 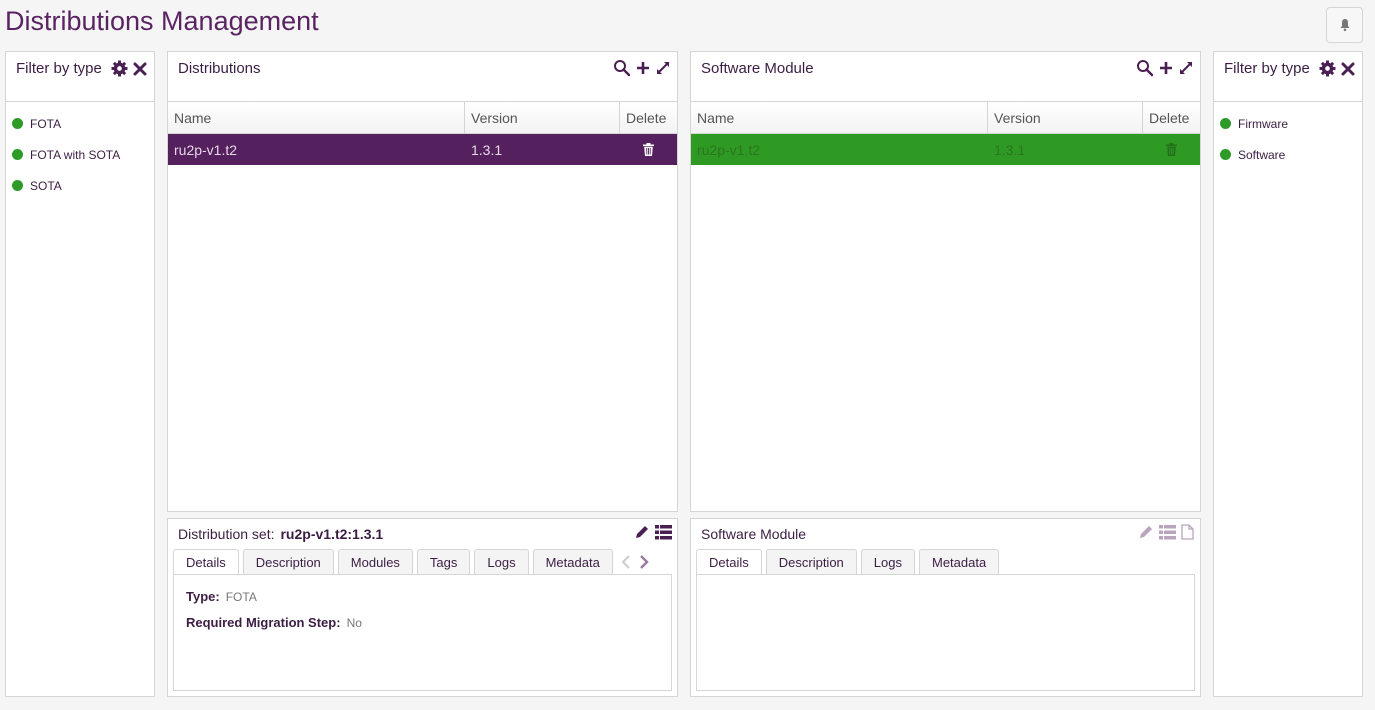 What do you see at coordinates (46, 123) in the screenshot?
I see `filter-item-label: FOTA` at bounding box center [46, 123].